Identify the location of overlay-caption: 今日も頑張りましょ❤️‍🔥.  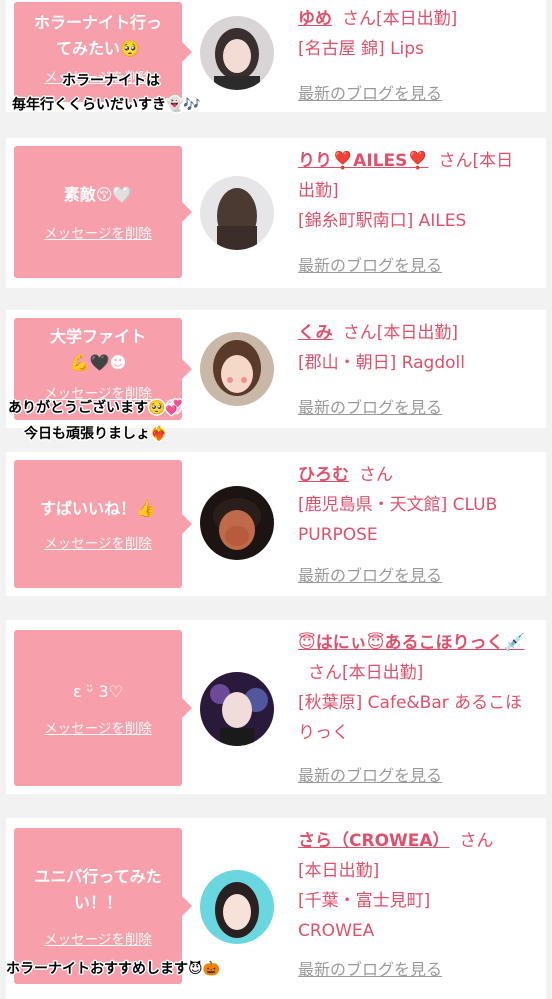
(95, 434).